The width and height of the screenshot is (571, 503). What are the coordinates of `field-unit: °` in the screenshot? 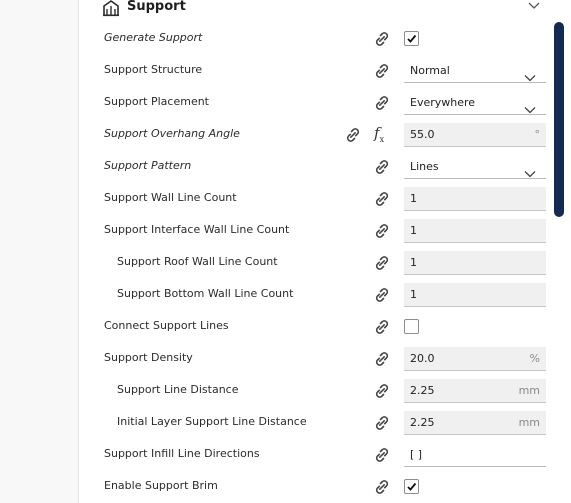 It's located at (537, 134).